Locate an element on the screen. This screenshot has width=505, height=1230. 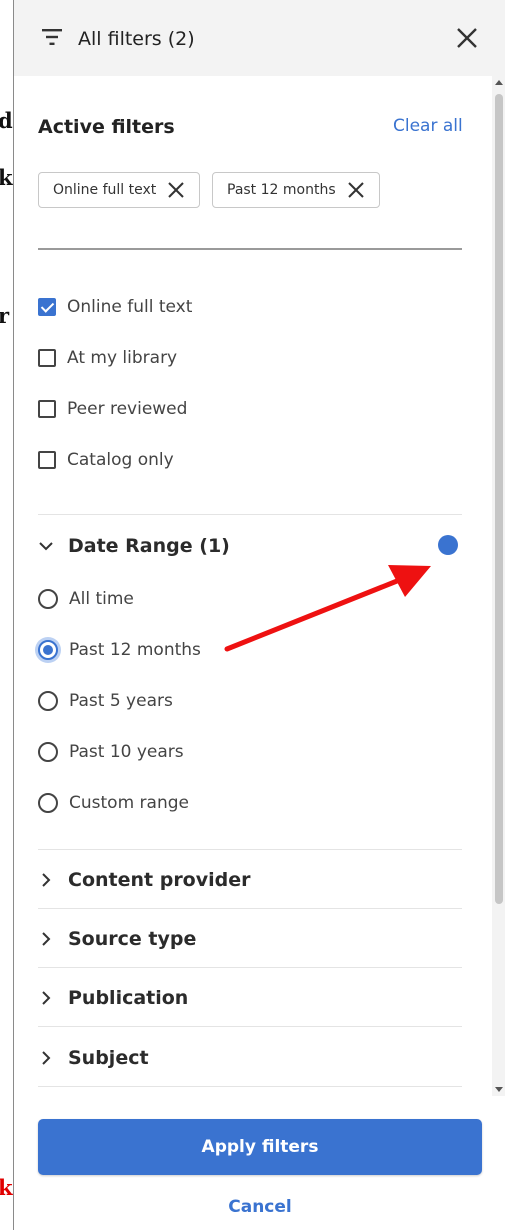
subject-group-toggle: Subject is located at coordinates (93, 1058).